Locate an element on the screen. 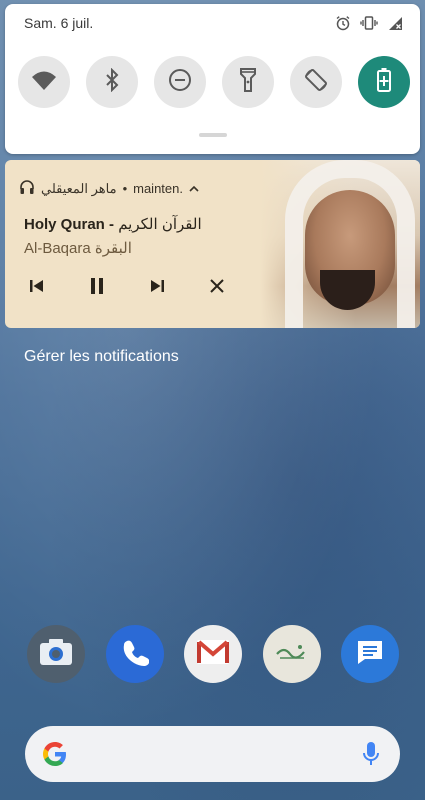 Image resolution: width=425 pixels, height=800 pixels. headphones-icon is located at coordinates (27, 188).